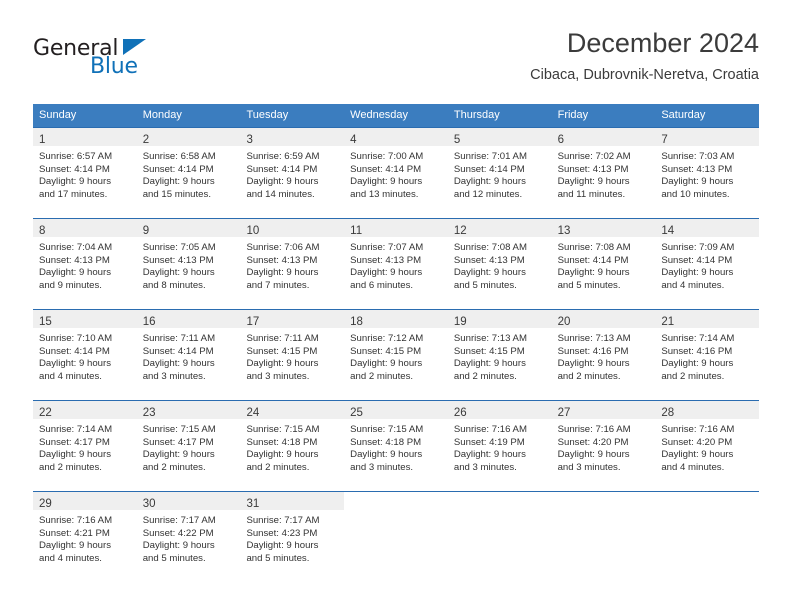 The width and height of the screenshot is (792, 612). Describe the element at coordinates (594, 156) in the screenshot. I see `sunrise-text: Sunrise: 7:02 AM` at that location.